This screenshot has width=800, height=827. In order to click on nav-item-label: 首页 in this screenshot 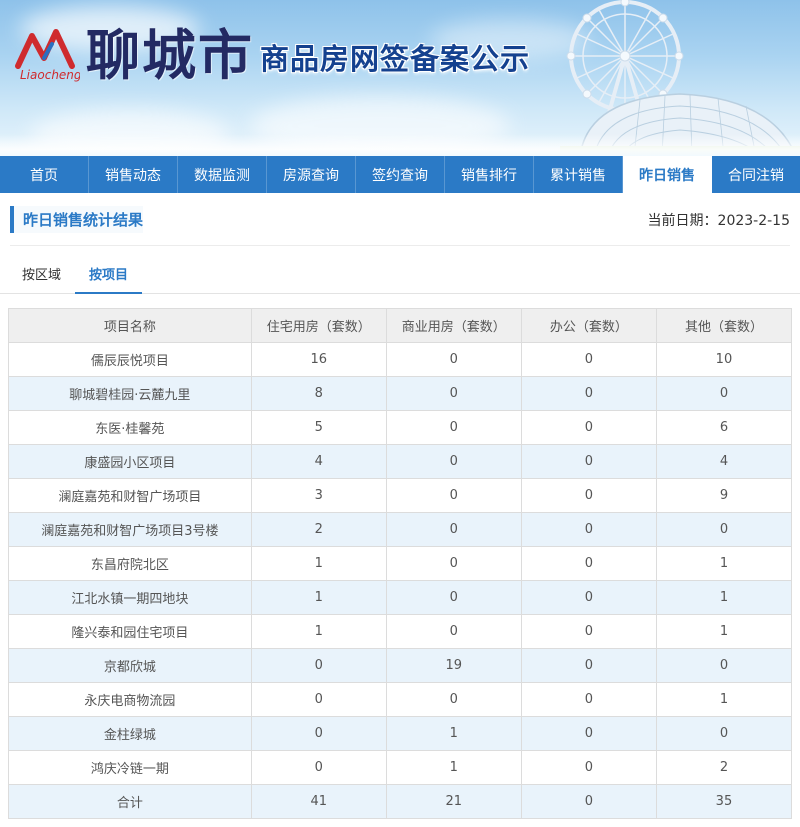, I will do `click(44, 175)`.